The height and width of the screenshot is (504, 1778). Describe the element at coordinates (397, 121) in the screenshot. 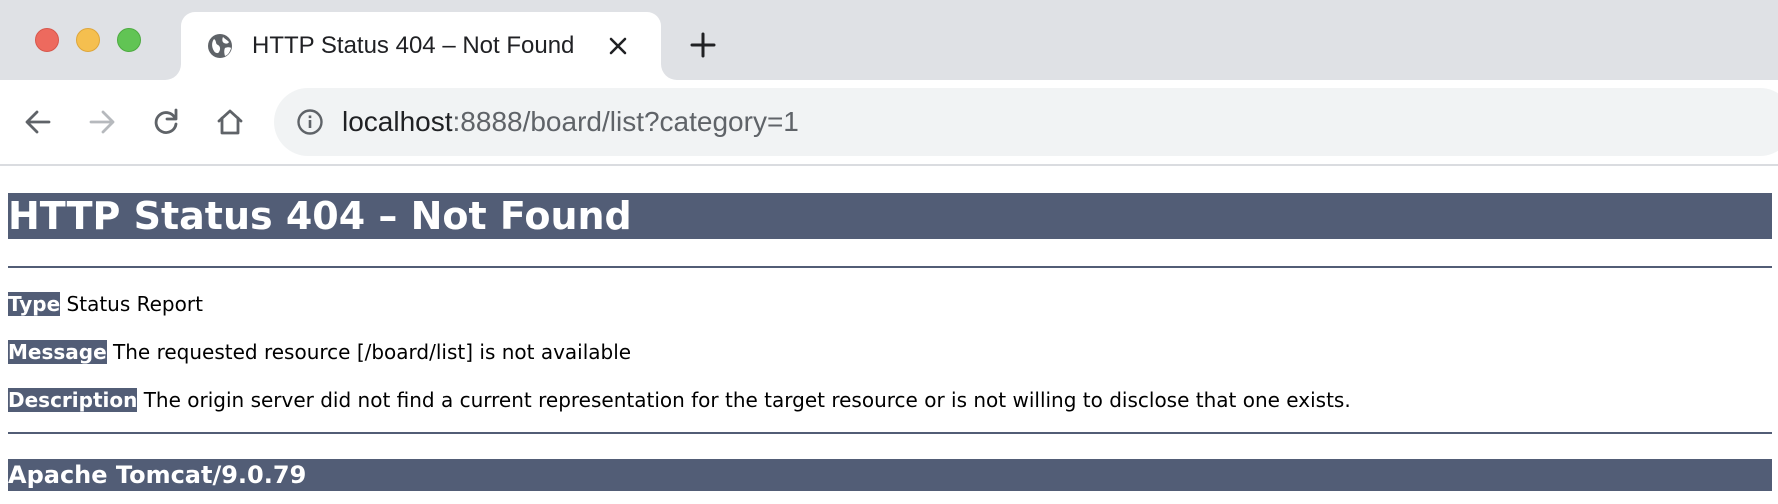

I see `url-host: localhost` at that location.